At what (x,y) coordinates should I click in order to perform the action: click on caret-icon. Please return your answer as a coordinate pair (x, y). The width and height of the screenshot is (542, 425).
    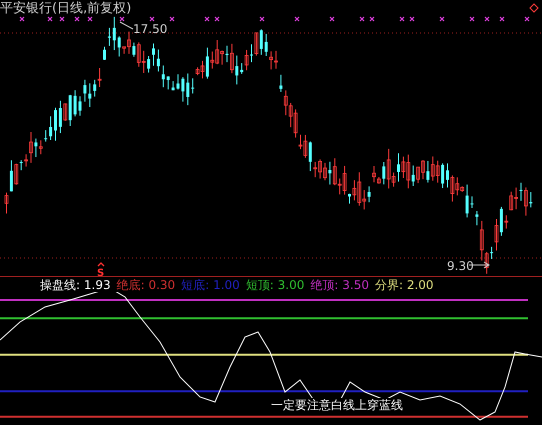
    Looking at the image, I should click on (101, 264).